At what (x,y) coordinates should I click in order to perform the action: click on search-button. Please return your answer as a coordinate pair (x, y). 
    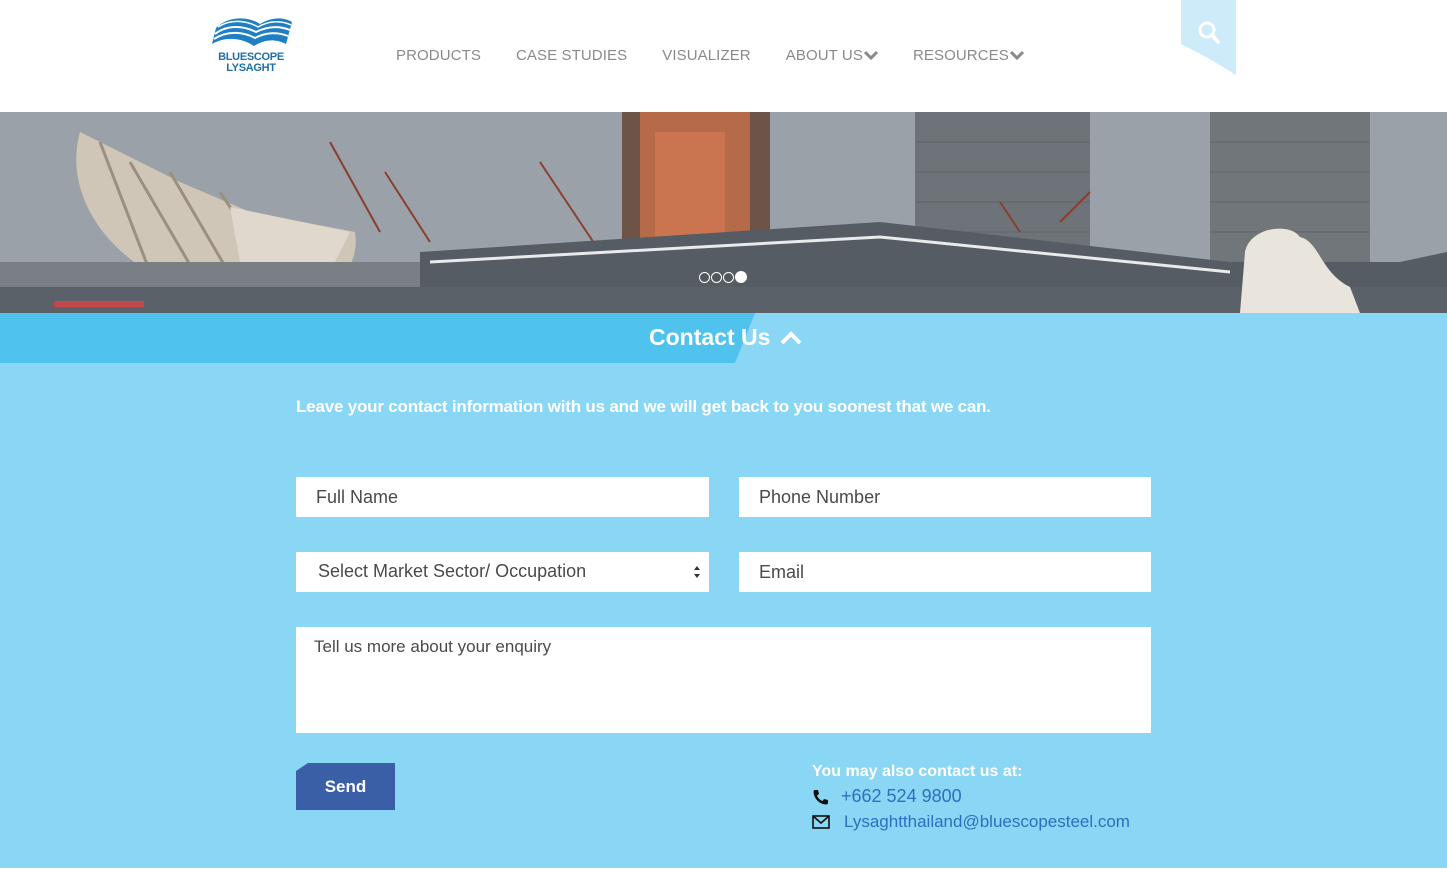
    Looking at the image, I should click on (1208, 37).